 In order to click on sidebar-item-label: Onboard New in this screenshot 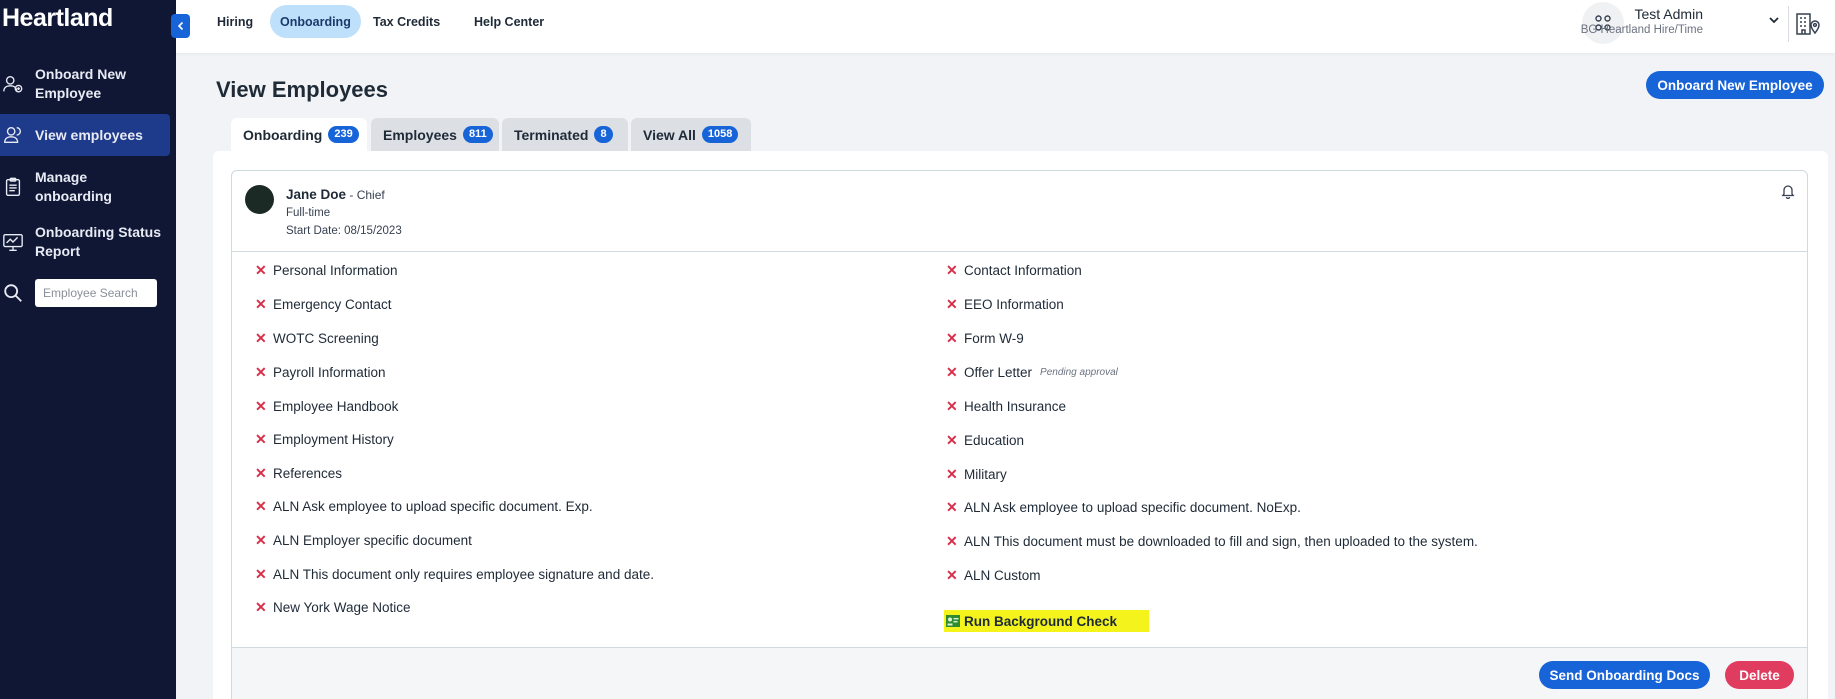, I will do `click(81, 74)`.